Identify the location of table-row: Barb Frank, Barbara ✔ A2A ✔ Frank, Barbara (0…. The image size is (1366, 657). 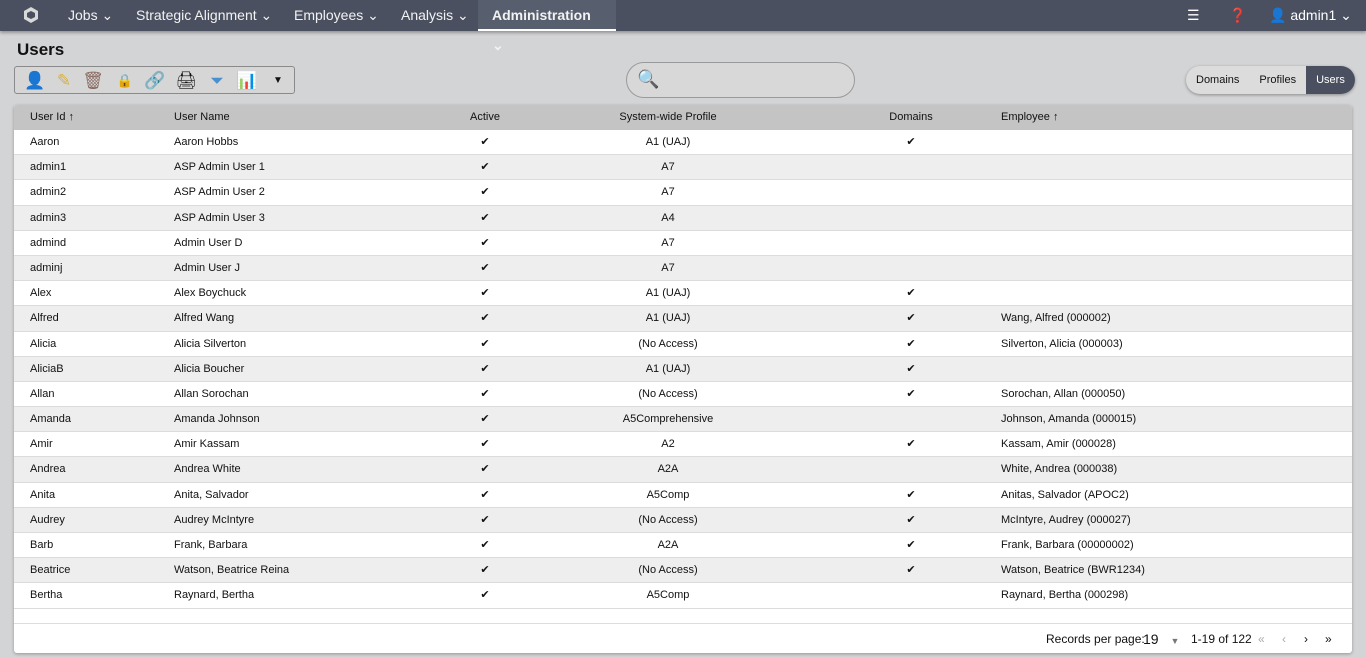
(683, 546).